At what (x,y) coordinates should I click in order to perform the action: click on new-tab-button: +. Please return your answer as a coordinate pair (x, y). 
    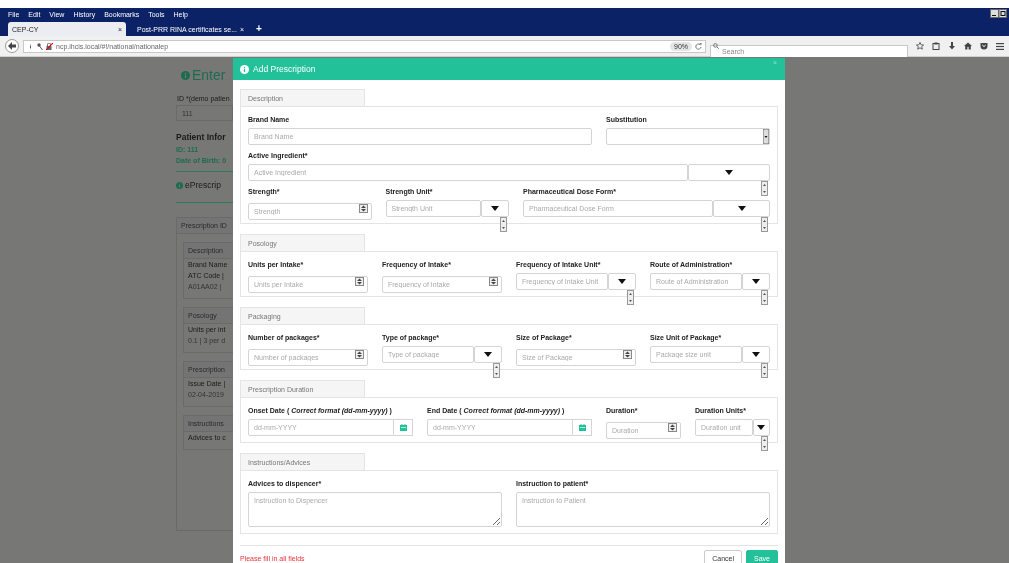
    Looking at the image, I should click on (259, 29).